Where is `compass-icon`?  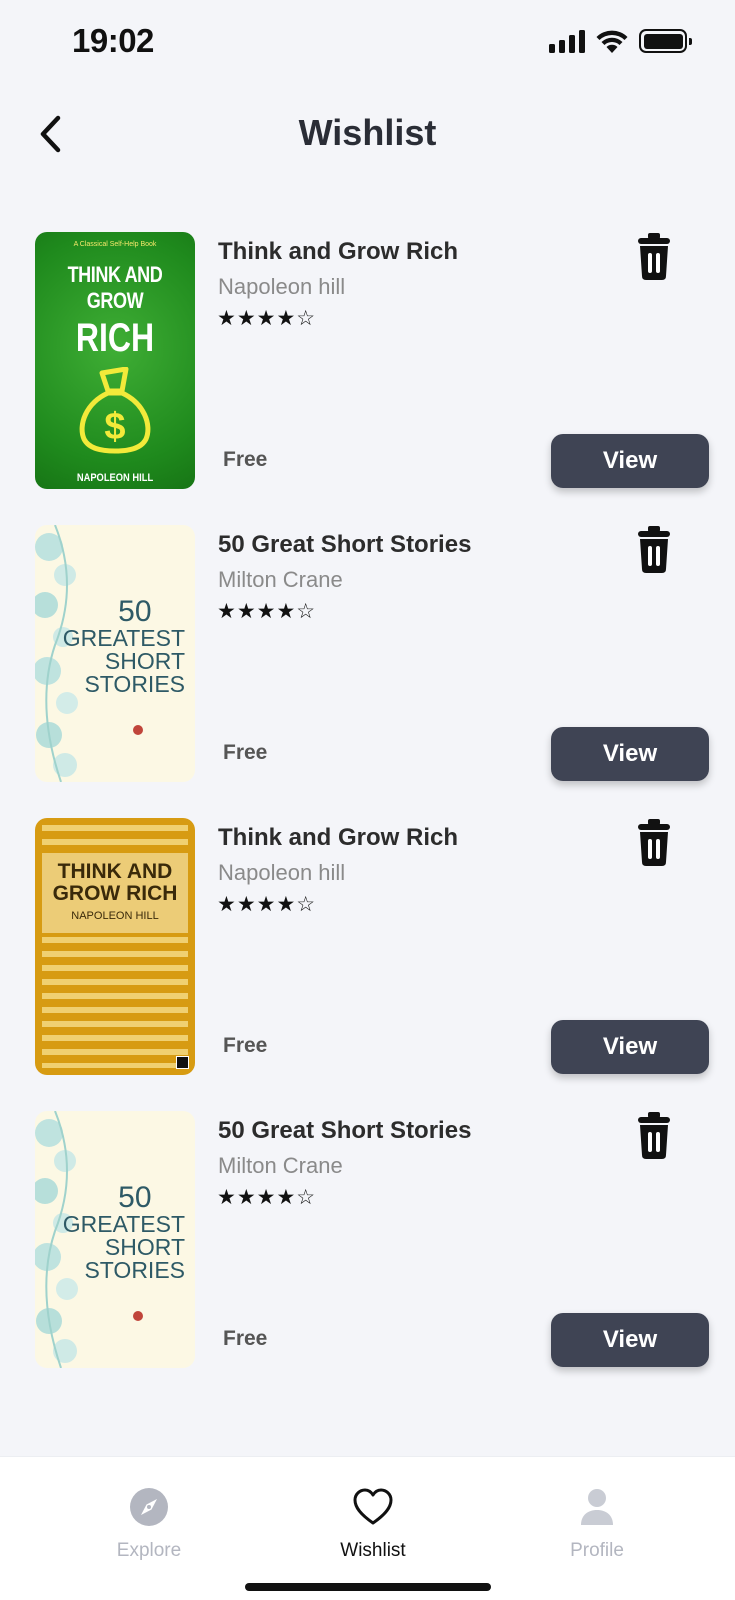
compass-icon is located at coordinates (149, 1507).